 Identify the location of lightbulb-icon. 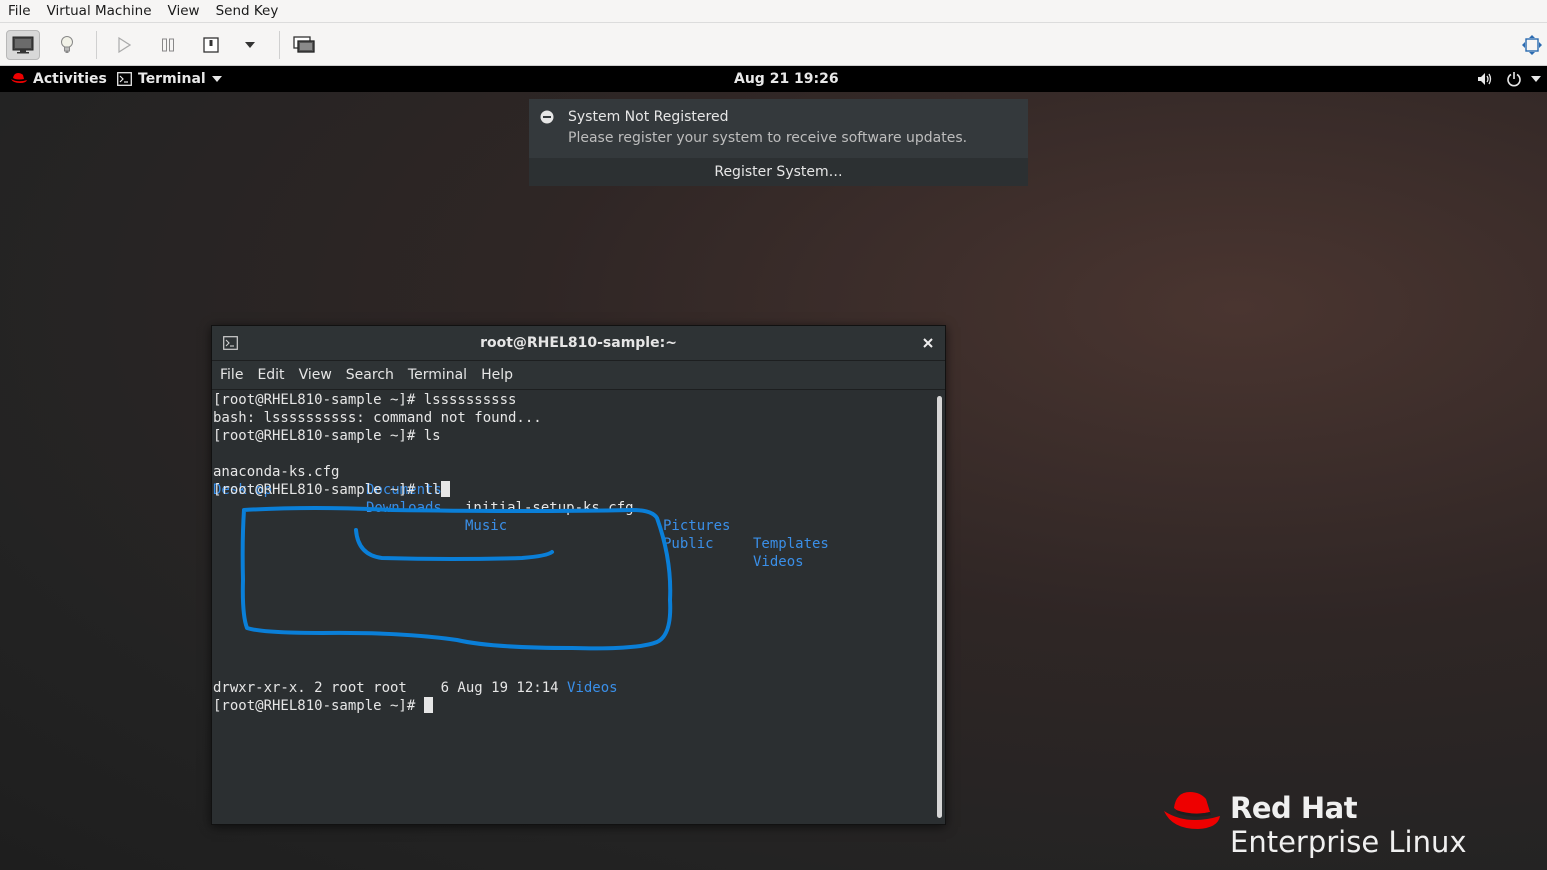
(67, 44).